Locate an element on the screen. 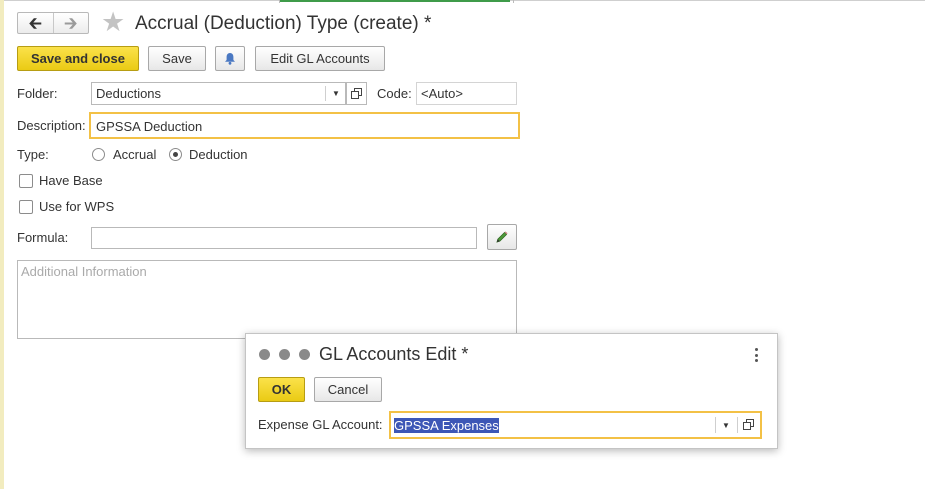  kebab-menu-icon is located at coordinates (756, 355).